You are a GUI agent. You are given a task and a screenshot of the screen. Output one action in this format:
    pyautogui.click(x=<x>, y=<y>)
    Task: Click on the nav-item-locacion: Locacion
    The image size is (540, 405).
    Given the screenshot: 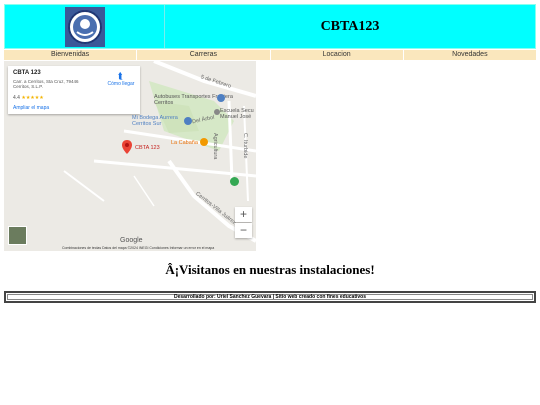 What is the action you would take?
    pyautogui.click(x=336, y=55)
    